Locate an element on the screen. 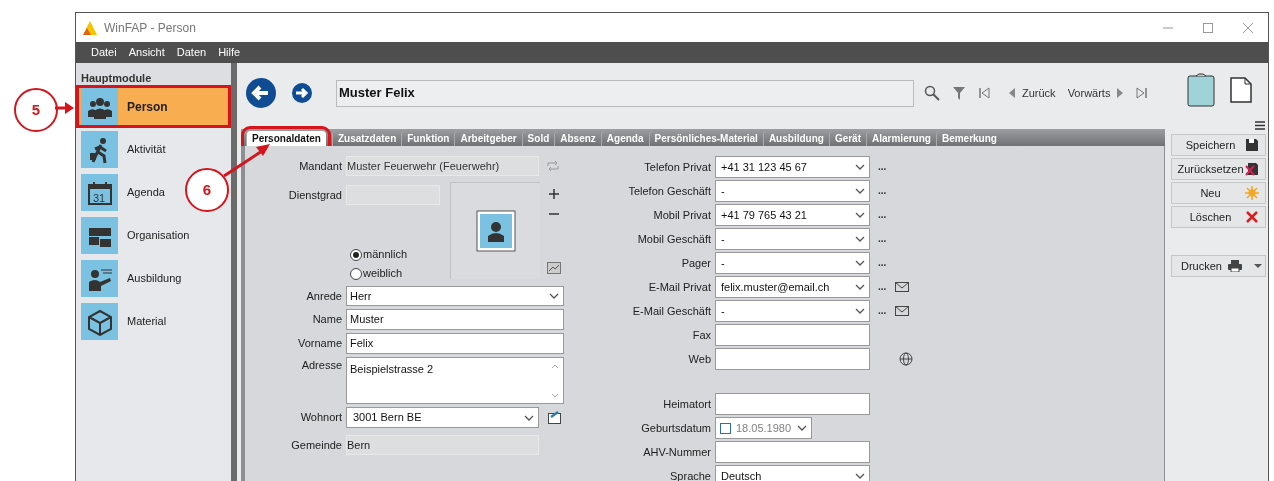 Image resolution: width=1274 pixels, height=481 pixels. field-label: Adresse is located at coordinates (321, 365).